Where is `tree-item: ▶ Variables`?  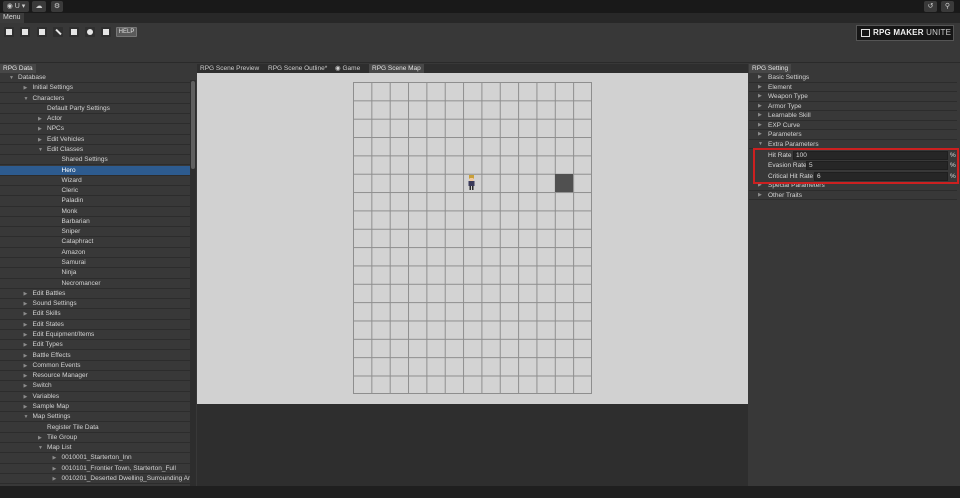
tree-item: ▶ Variables is located at coordinates (95, 397).